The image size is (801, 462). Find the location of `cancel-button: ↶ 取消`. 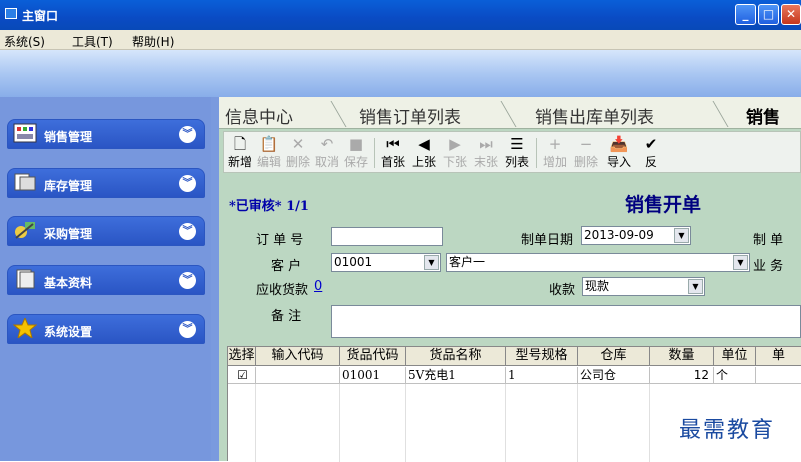

cancel-button: ↶ 取消 is located at coordinates (327, 152).